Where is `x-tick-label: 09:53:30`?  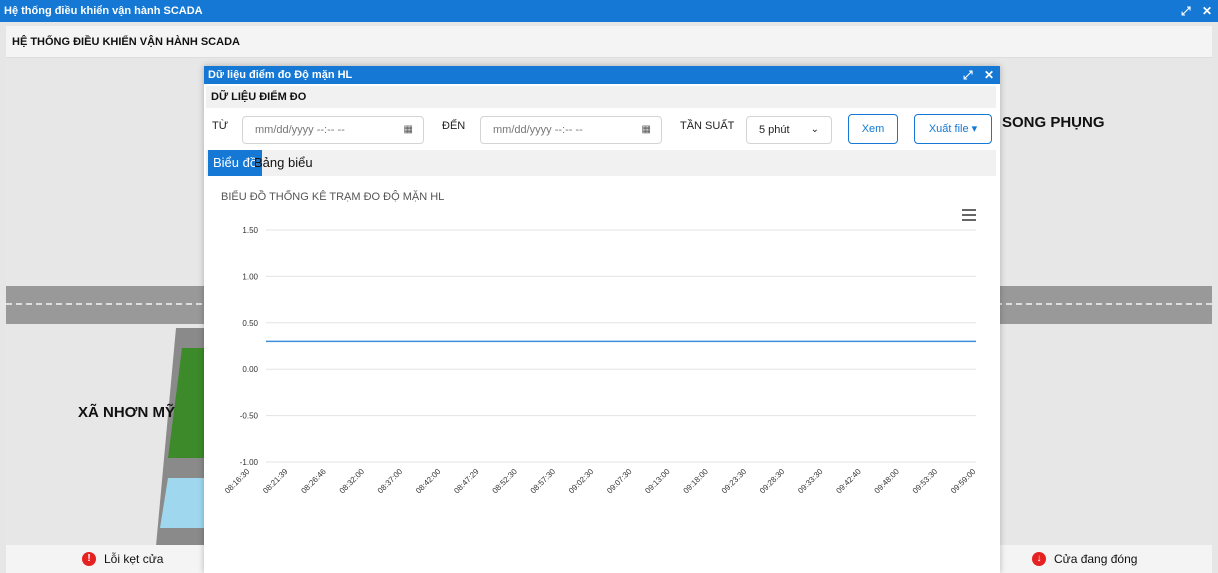
x-tick-label: 09:53:30 is located at coordinates (925, 481).